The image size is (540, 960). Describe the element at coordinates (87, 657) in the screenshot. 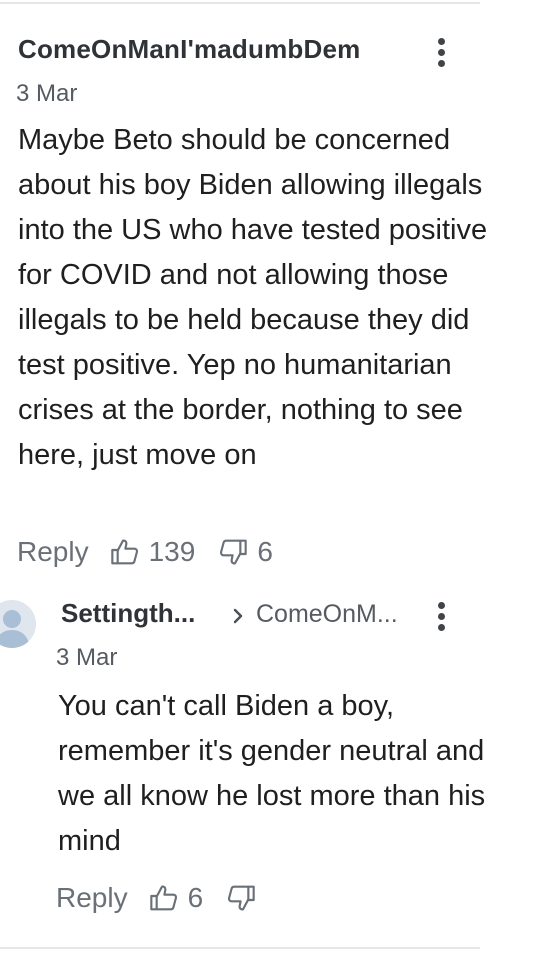

I see `reply-date: 3 Mar` at that location.